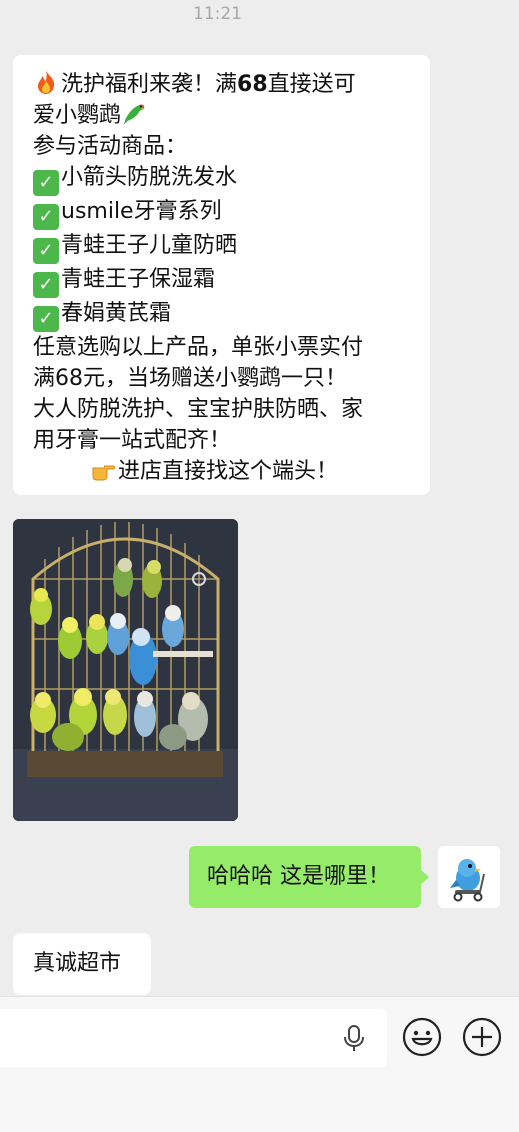 The height and width of the screenshot is (1132, 519). I want to click on promo-item: ✓ 小箭头防脱洗发水, so click(231, 179).